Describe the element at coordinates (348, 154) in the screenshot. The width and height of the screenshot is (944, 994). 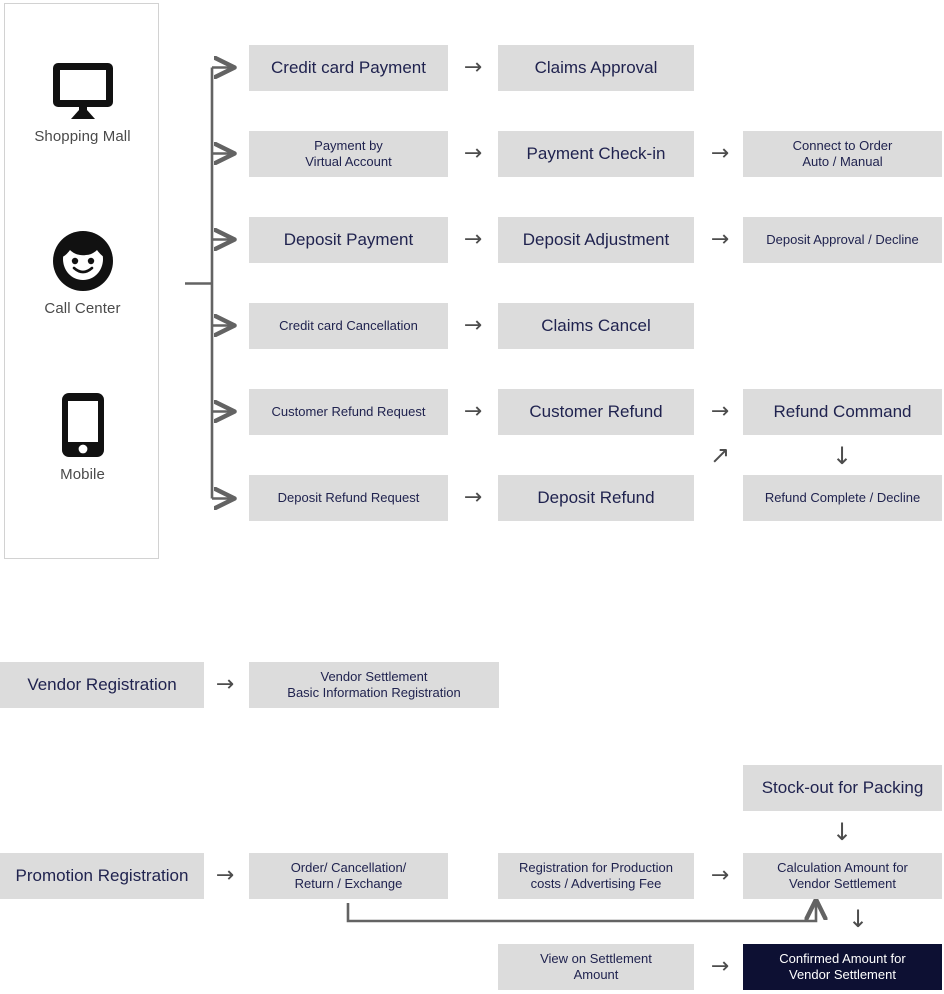
I see `node-payment-by-virtual-account: Payment by Virtual Account` at that location.